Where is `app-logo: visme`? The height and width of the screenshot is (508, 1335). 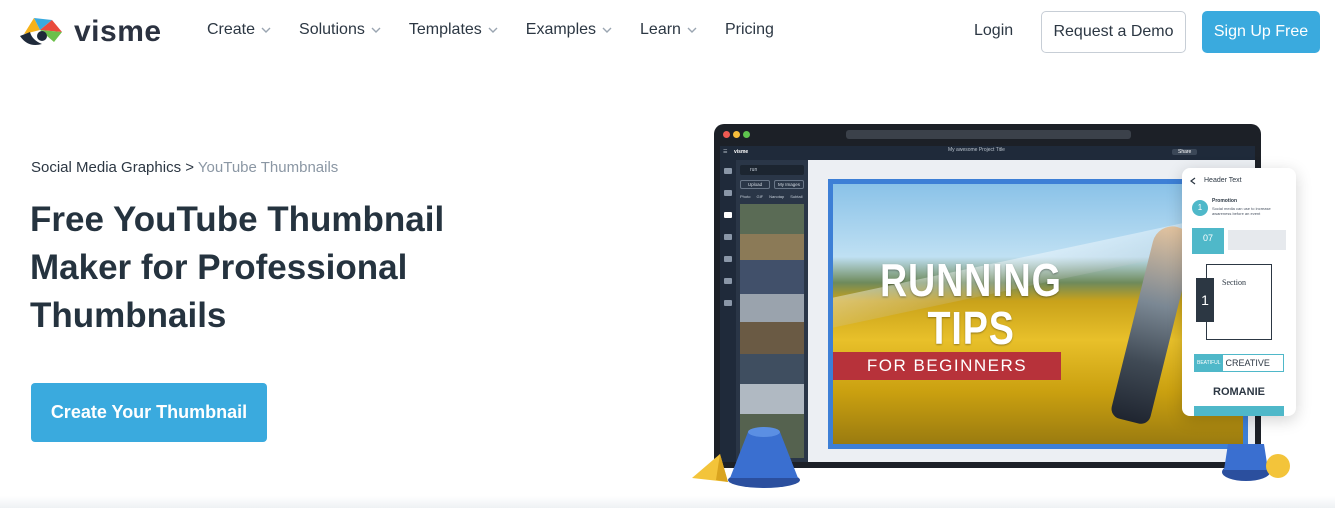 app-logo: visme is located at coordinates (741, 152).